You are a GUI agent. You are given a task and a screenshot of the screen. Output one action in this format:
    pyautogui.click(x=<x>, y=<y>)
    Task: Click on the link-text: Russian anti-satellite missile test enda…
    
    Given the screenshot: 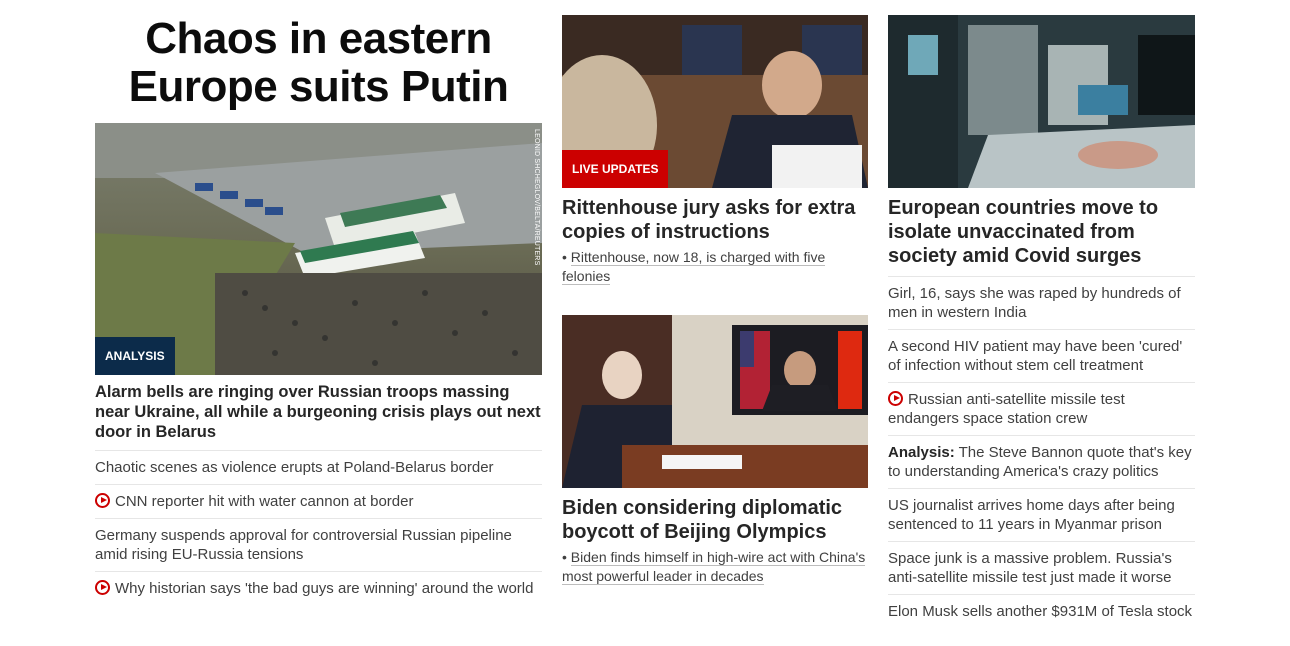 What is the action you would take?
    pyautogui.click(x=1006, y=409)
    